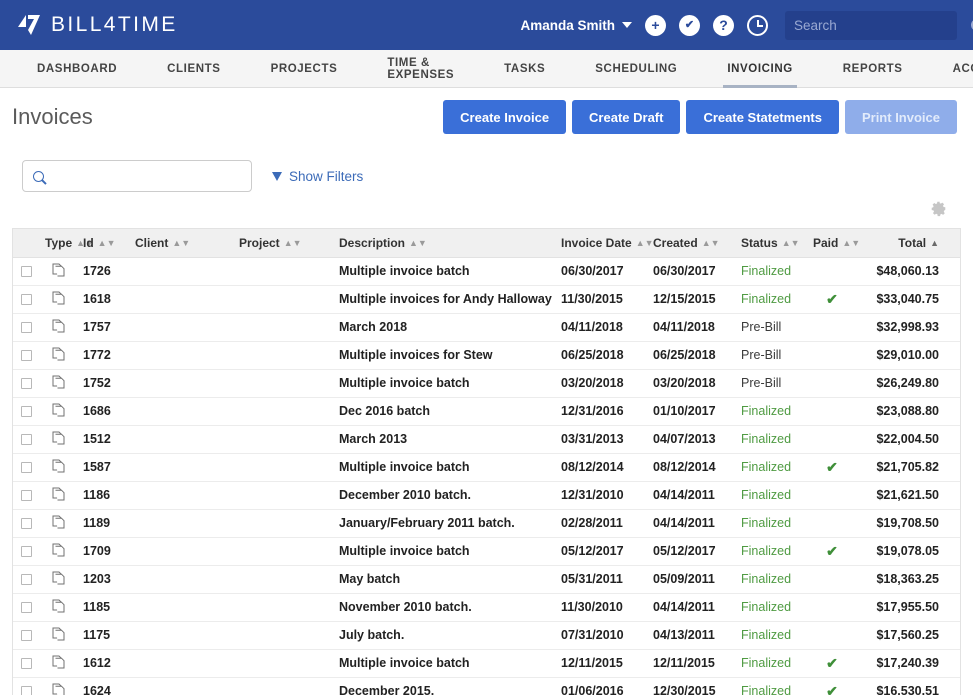  I want to click on column-header-created: Created ▲▼, so click(691, 243).